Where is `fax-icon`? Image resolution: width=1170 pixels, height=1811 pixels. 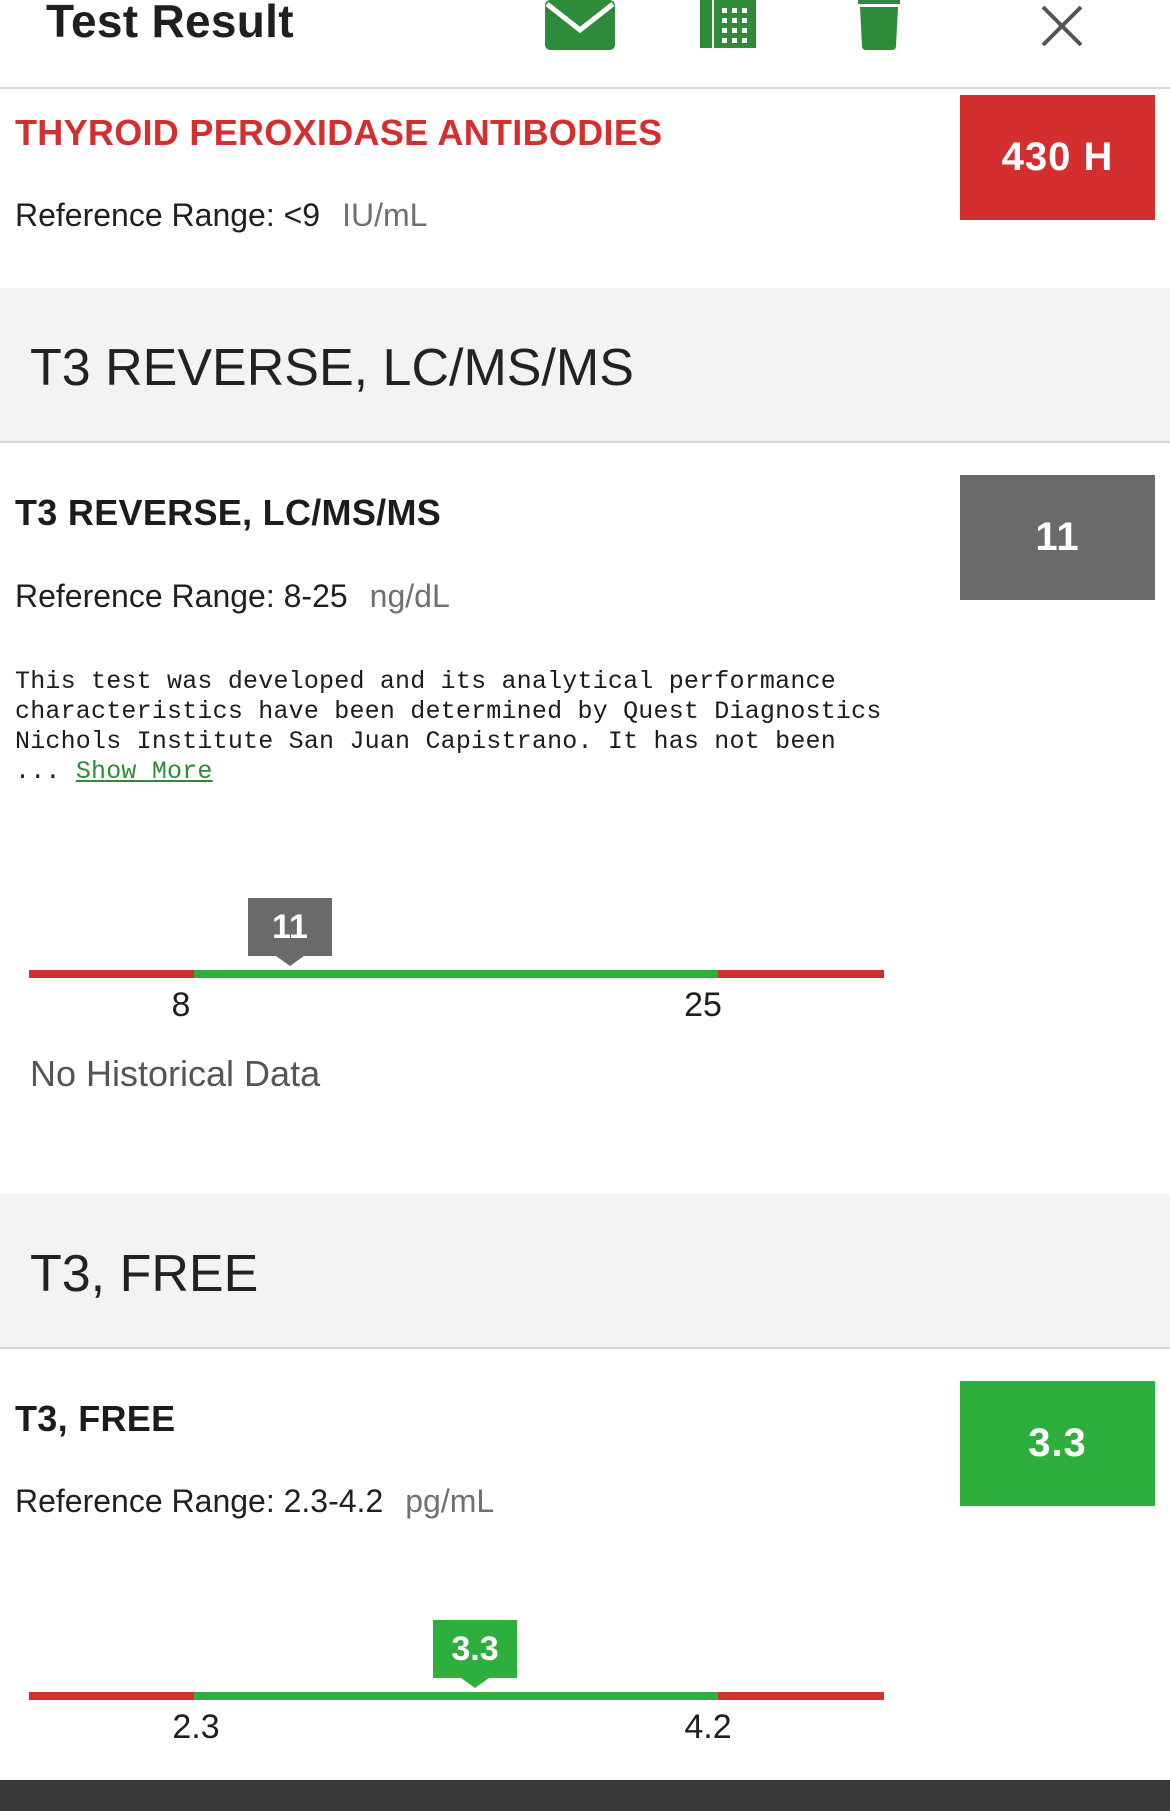 fax-icon is located at coordinates (728, 24).